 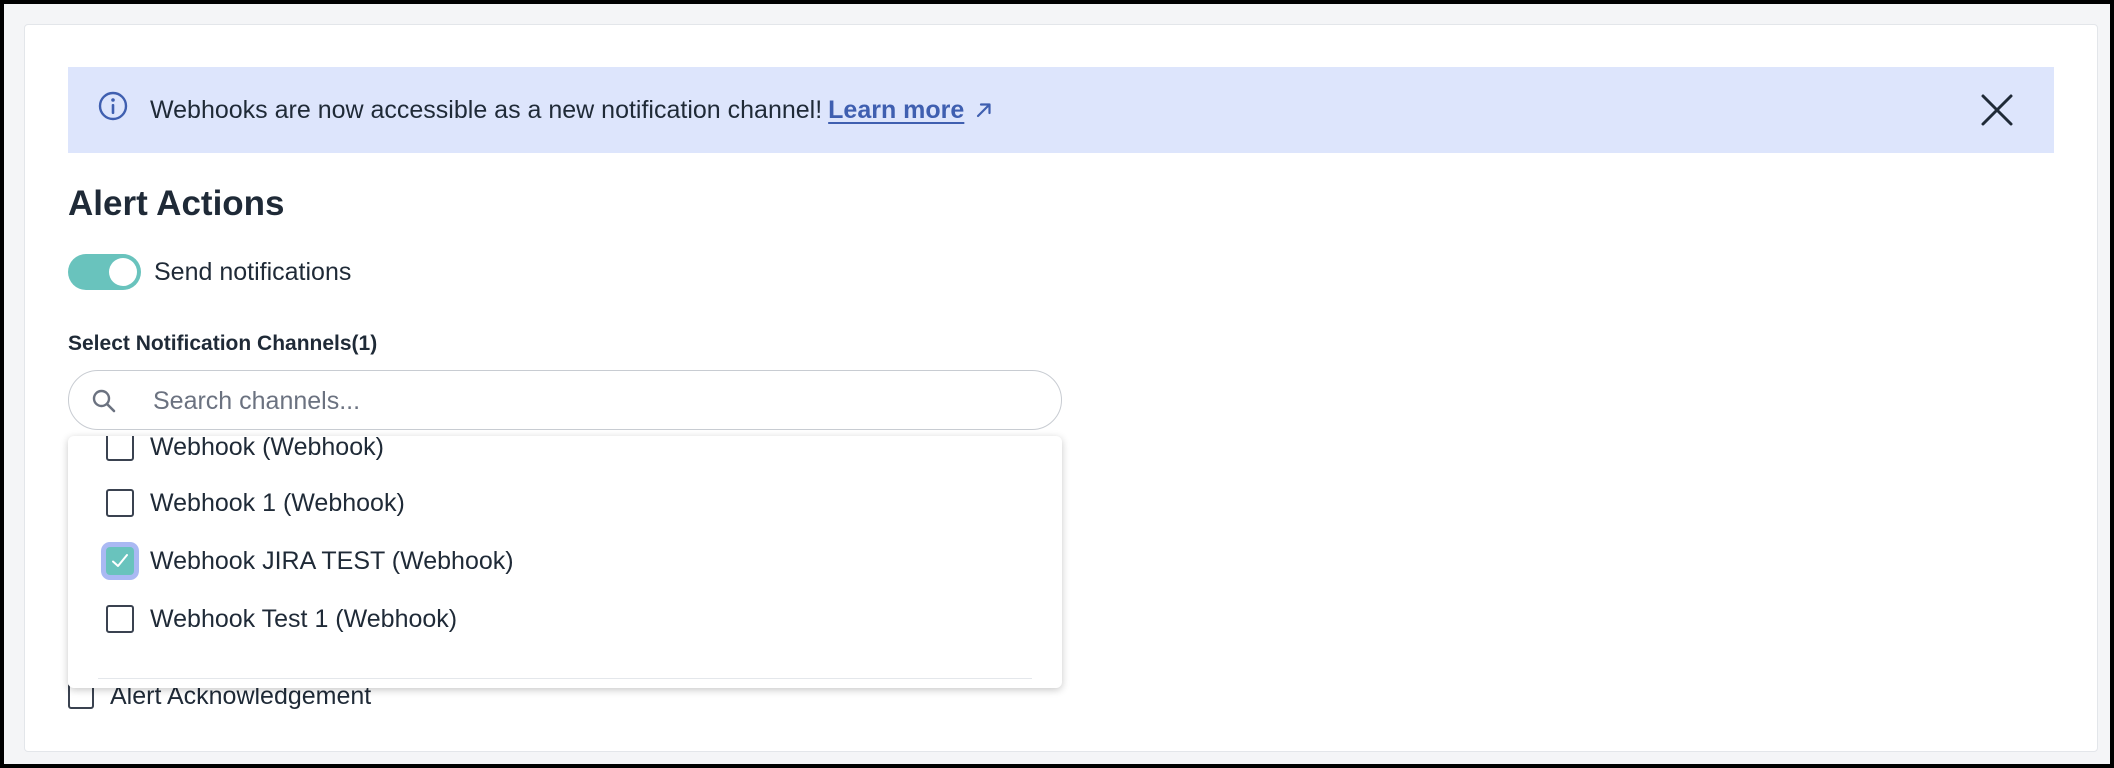 What do you see at coordinates (267, 448) in the screenshot?
I see `channel-option-label: Webhook (Webhook)` at bounding box center [267, 448].